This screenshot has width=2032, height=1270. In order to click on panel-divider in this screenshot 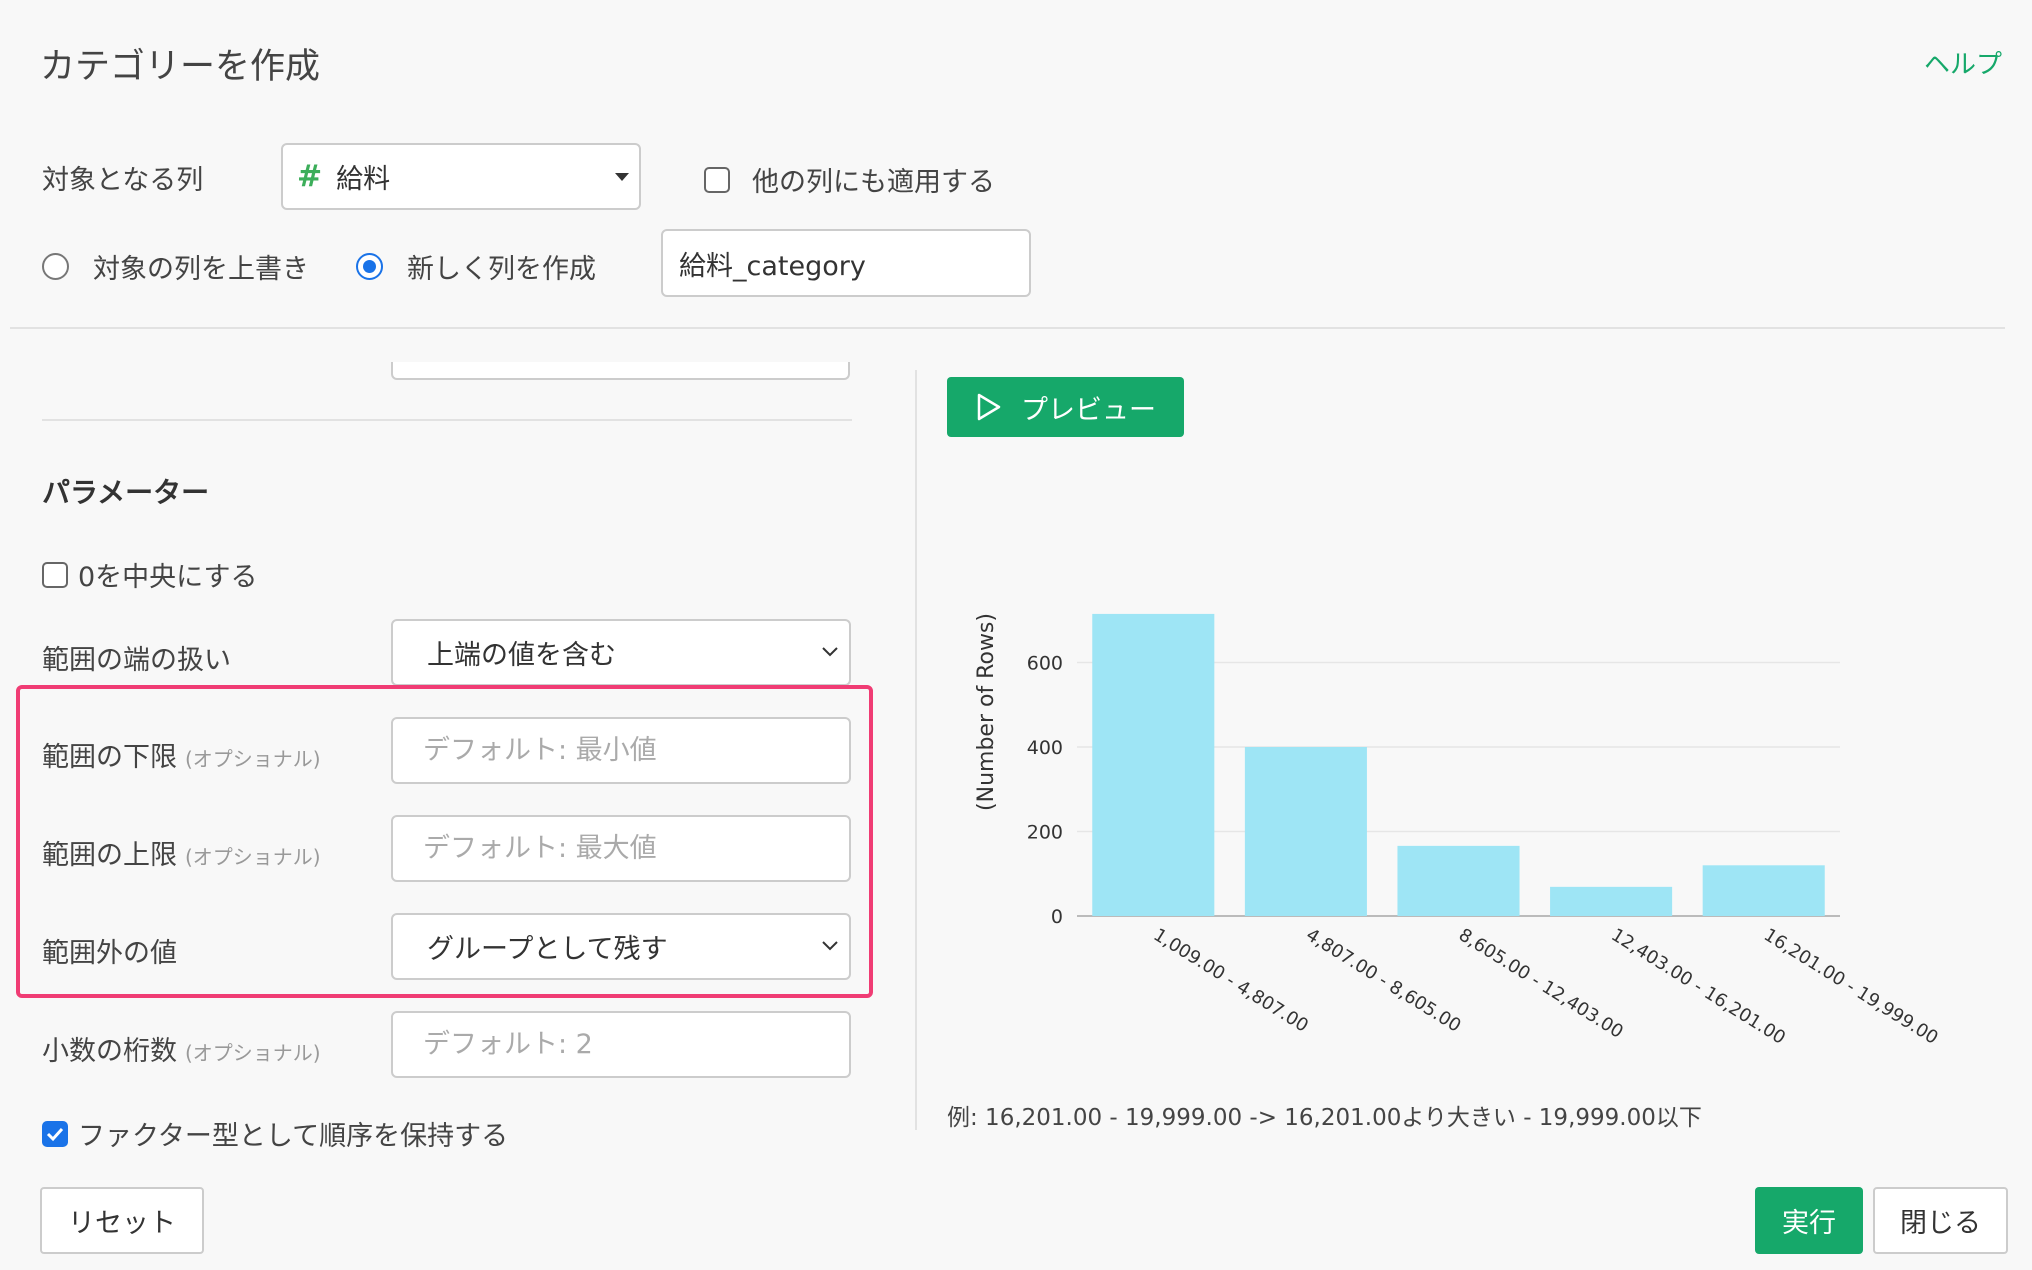, I will do `click(916, 750)`.